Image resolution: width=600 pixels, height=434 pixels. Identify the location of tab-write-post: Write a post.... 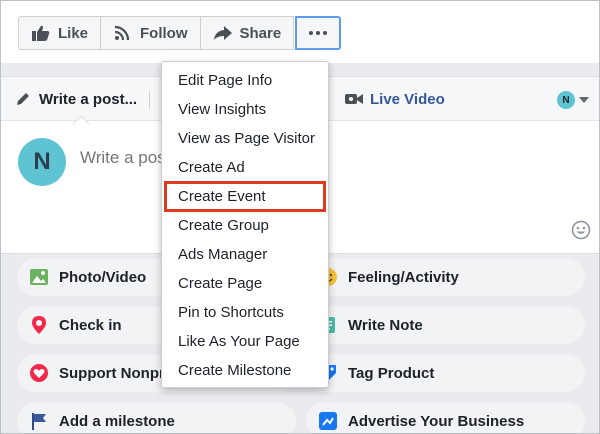
(76, 99).